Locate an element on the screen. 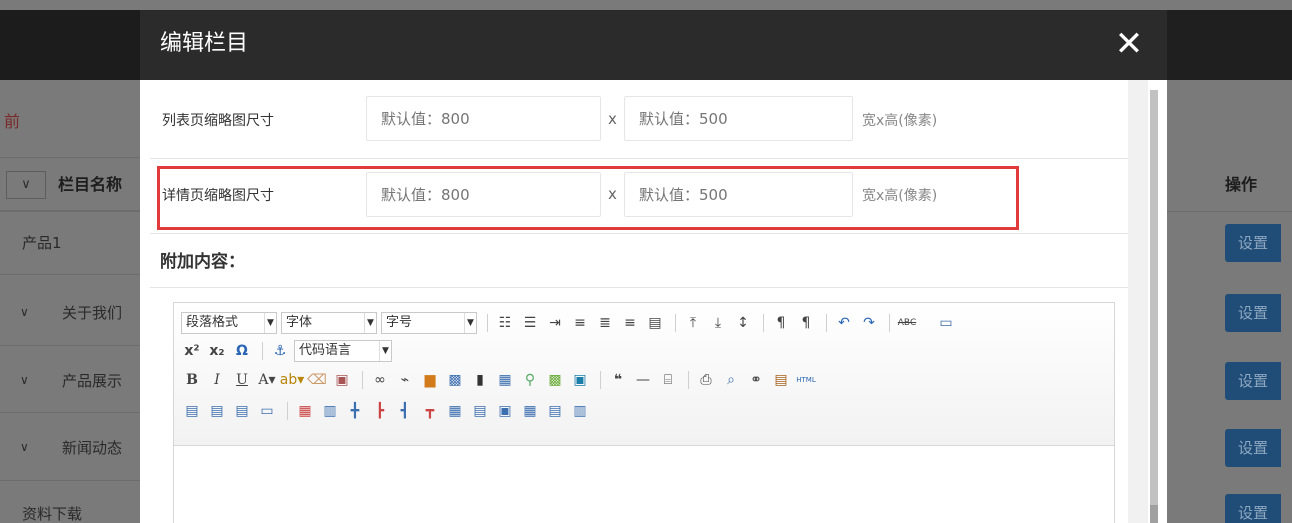 This screenshot has width=1292, height=523. delete-col-icon: ┫ is located at coordinates (405, 411).